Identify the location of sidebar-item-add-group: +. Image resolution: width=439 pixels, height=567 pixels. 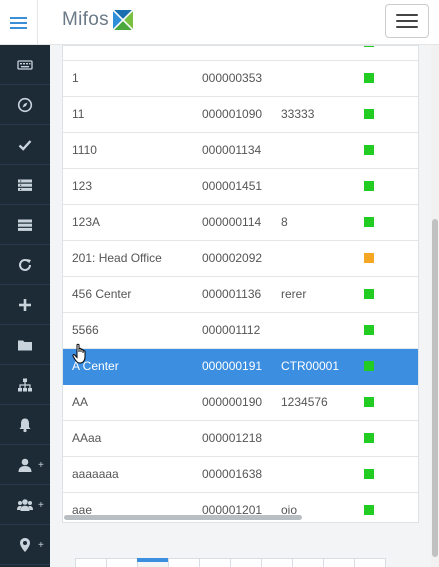
(25, 505).